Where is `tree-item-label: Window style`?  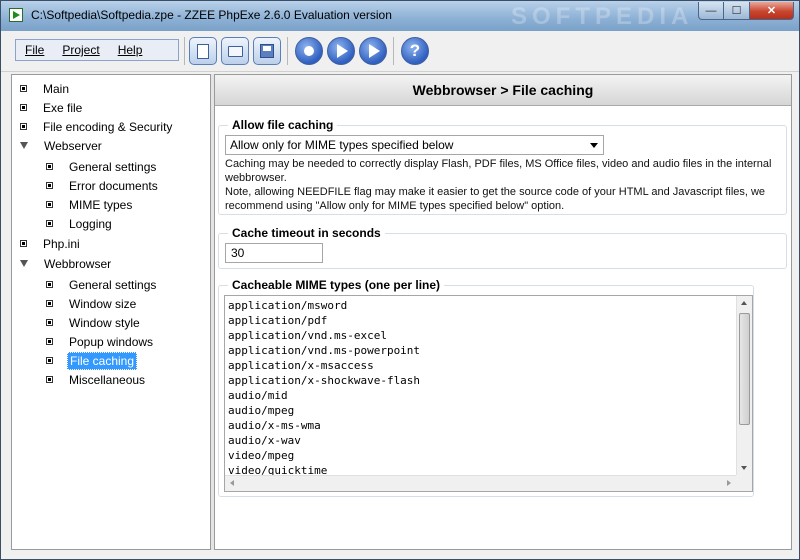
tree-item-label: Window style is located at coordinates (104, 322).